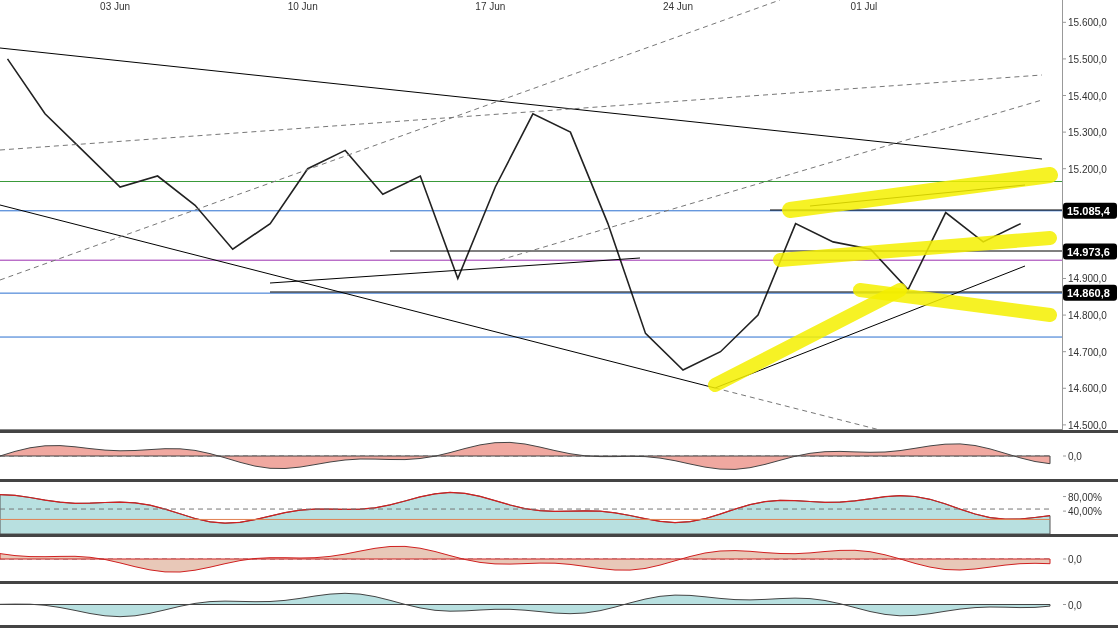  What do you see at coordinates (1087, 389) in the screenshot?
I see `price-label: 14.600,0` at bounding box center [1087, 389].